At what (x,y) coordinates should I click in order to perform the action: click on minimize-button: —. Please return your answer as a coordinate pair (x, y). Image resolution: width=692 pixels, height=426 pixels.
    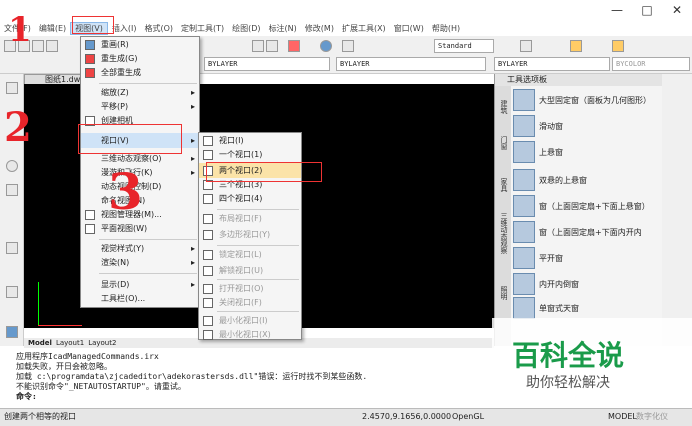
    Looking at the image, I should click on (617, 10).